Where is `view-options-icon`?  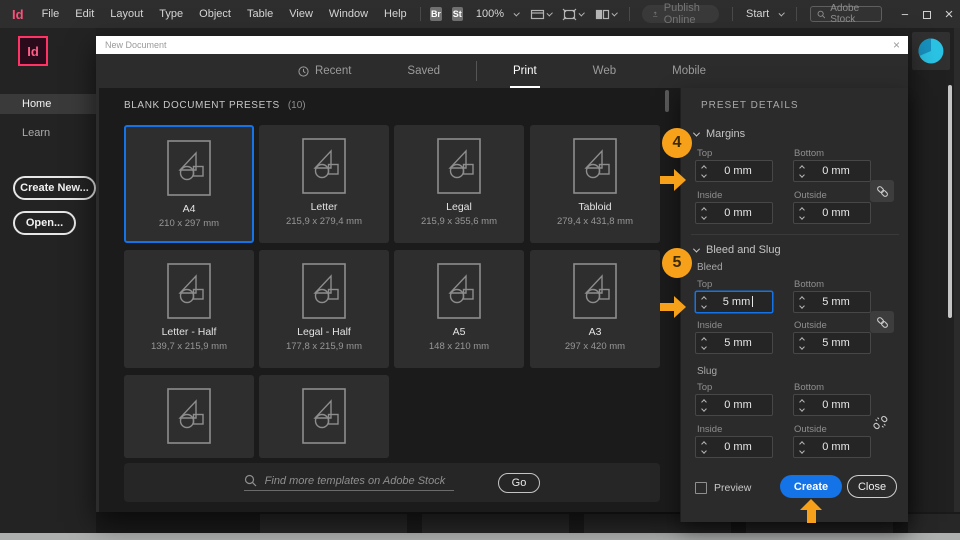
view-options-icon is located at coordinates (537, 14).